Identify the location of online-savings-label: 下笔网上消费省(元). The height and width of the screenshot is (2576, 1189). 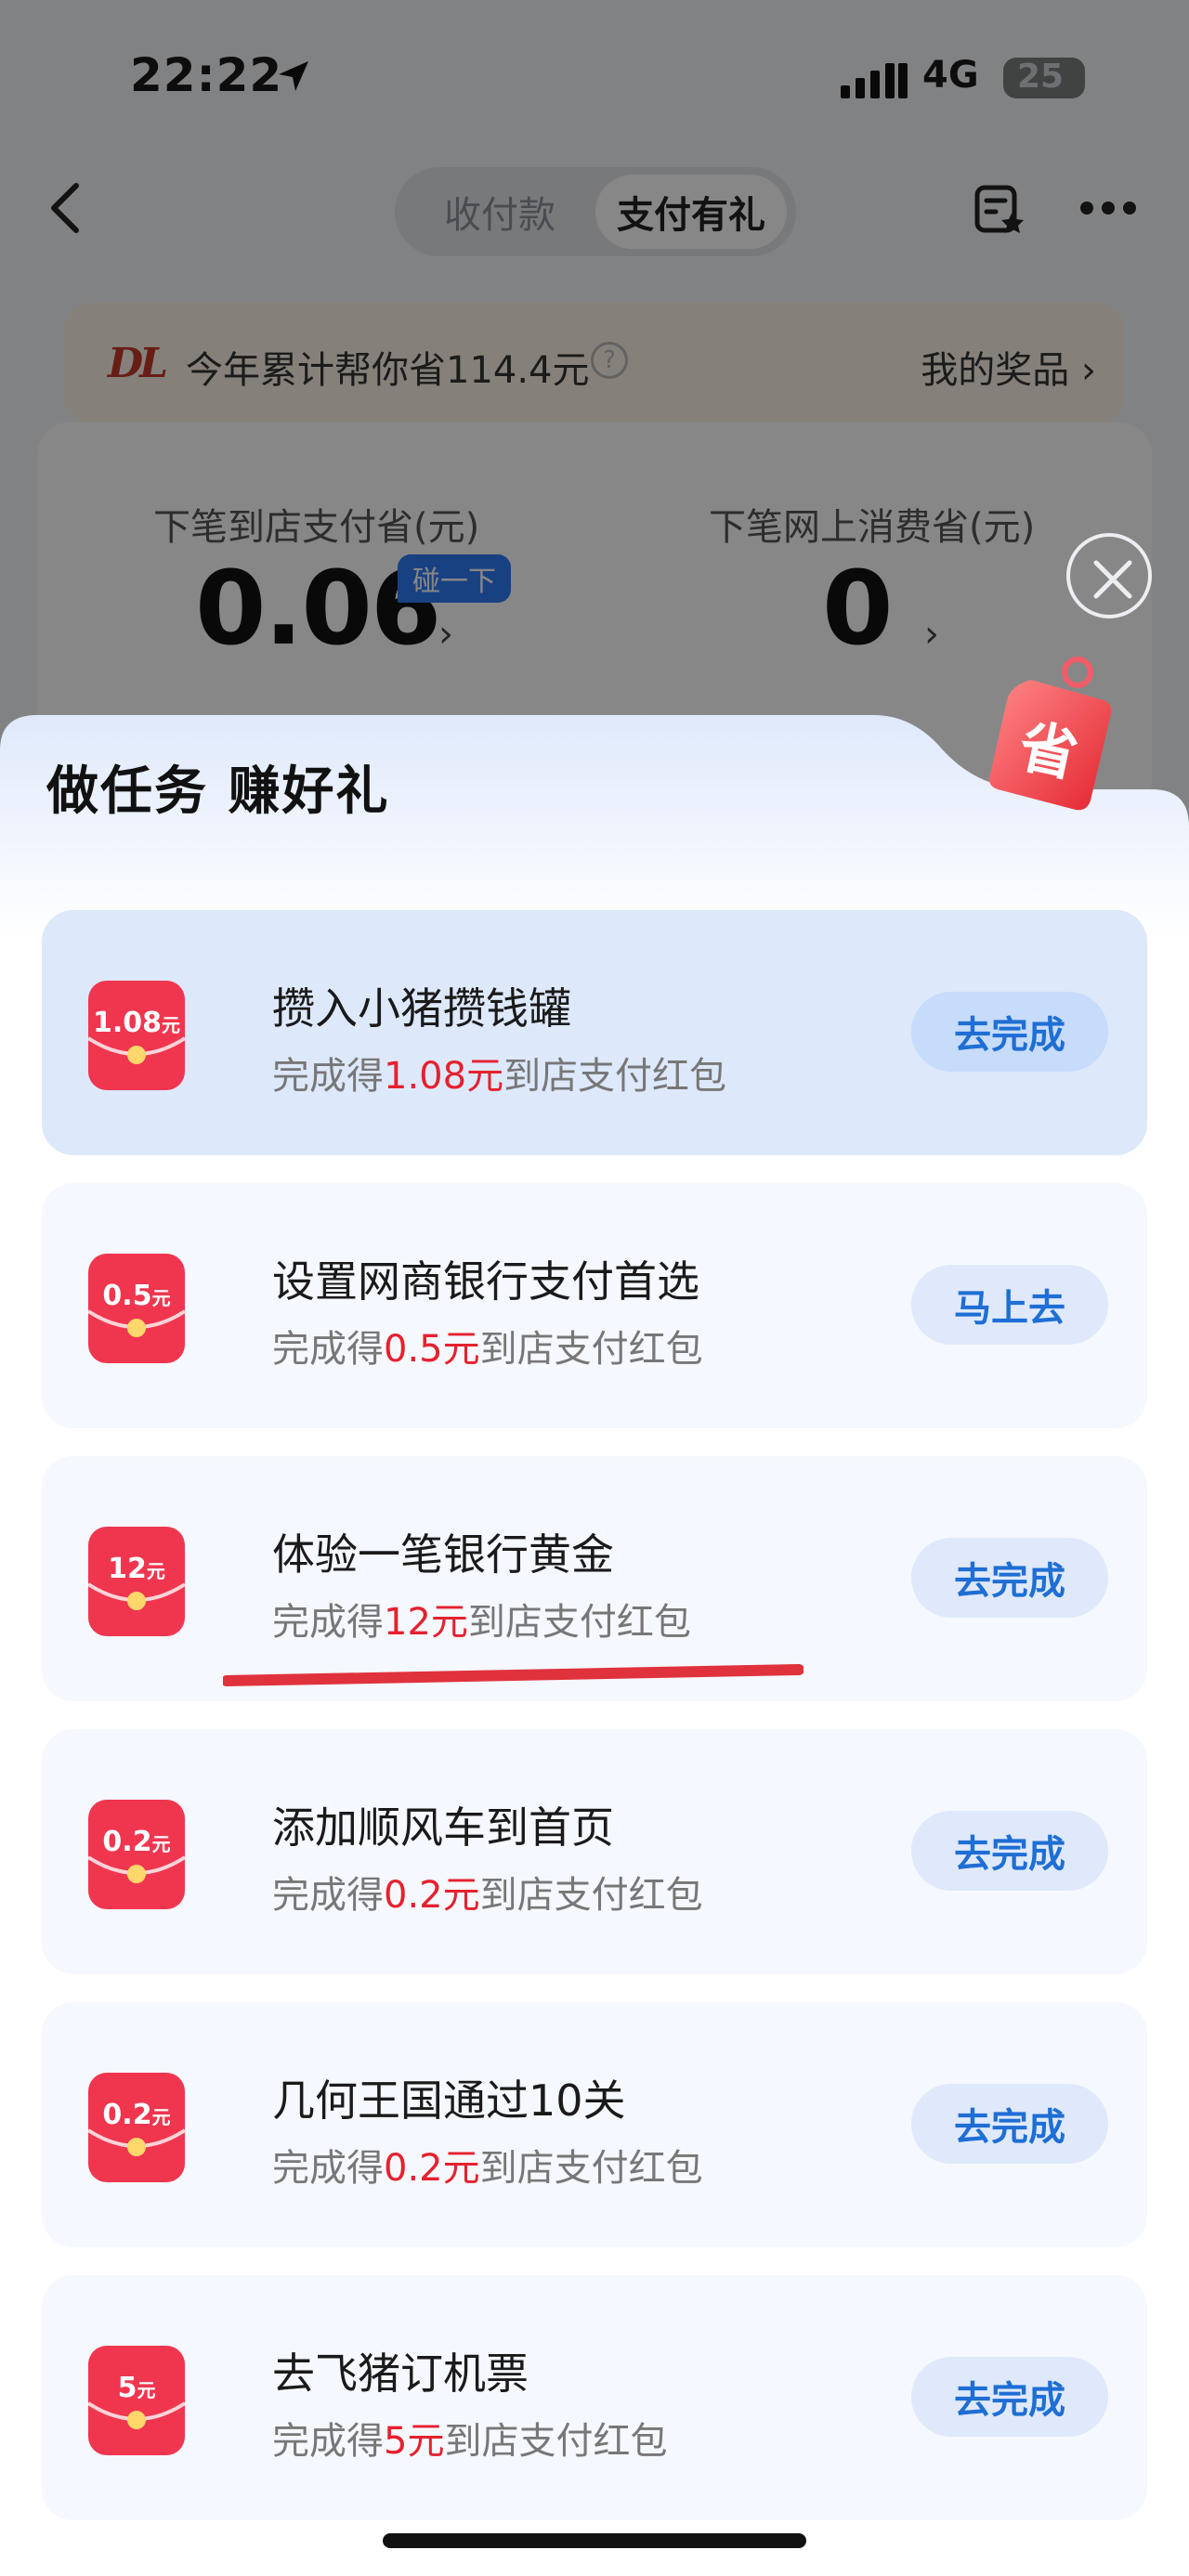
(873, 527).